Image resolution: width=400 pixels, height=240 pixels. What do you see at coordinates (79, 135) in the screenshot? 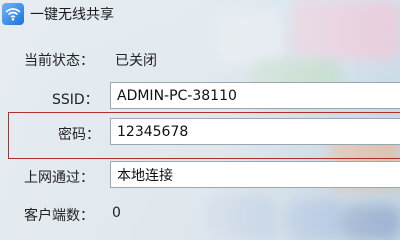
I see `password-label: 密码：` at bounding box center [79, 135].